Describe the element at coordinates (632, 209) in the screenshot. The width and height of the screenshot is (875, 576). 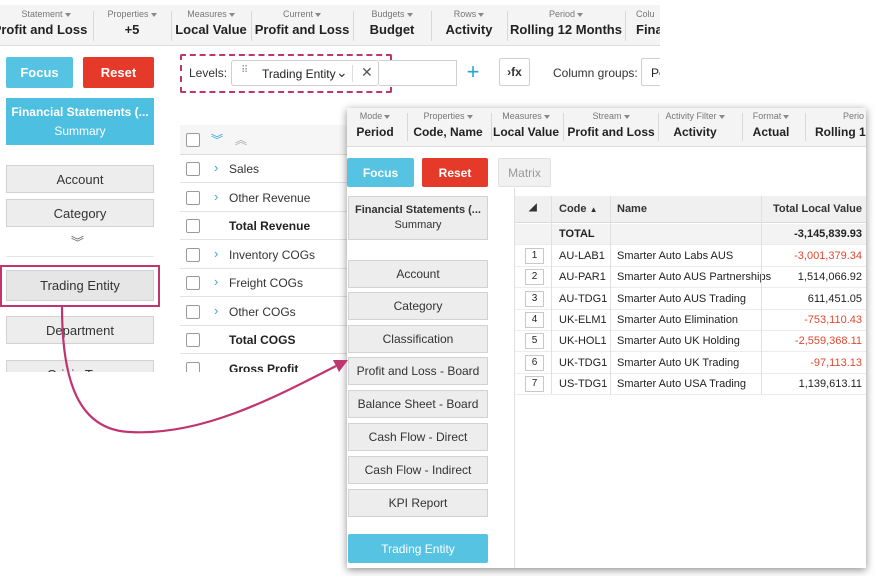
I see `header-name: Name` at that location.